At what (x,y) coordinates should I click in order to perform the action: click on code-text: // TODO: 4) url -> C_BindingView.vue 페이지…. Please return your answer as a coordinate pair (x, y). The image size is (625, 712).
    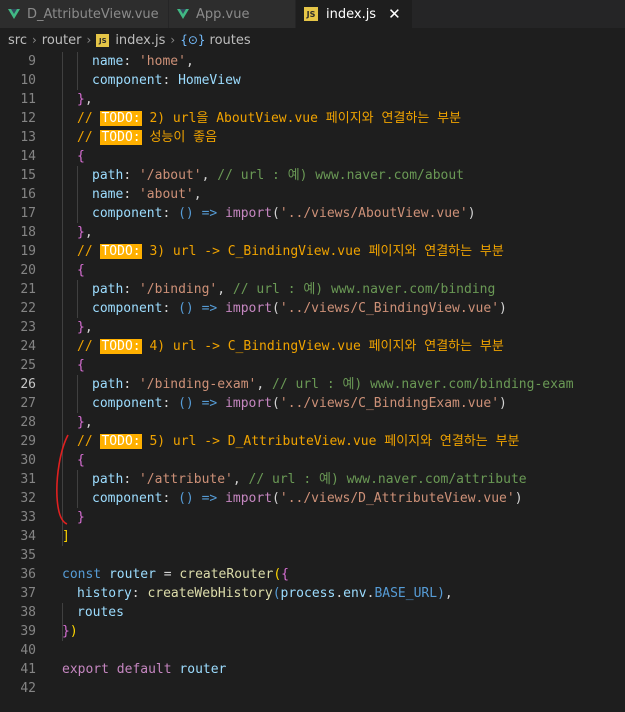
    Looking at the image, I should click on (290, 346).